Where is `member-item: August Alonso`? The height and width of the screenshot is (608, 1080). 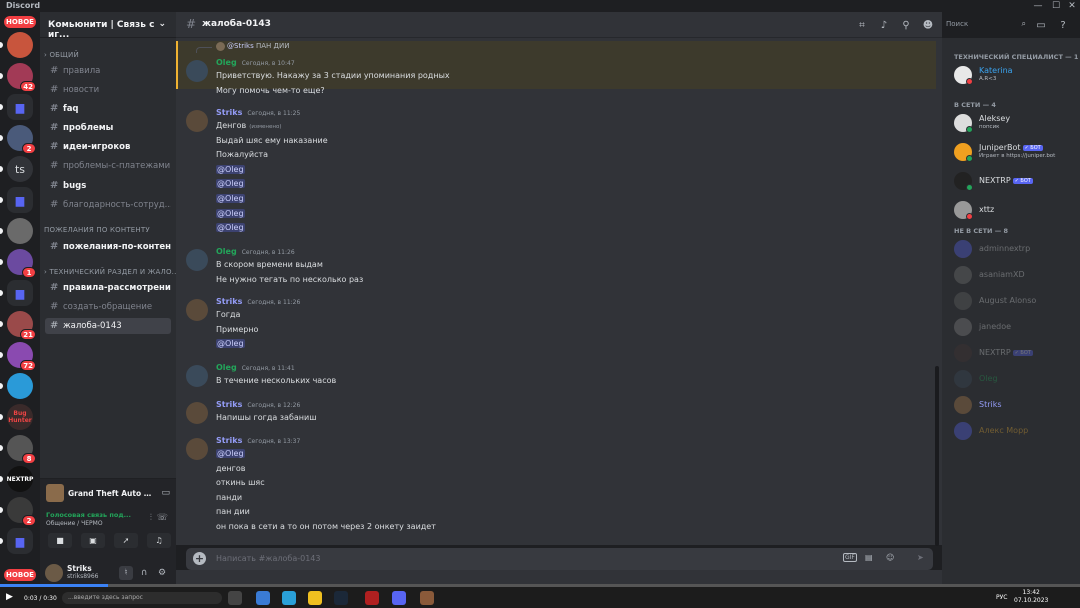
member-item: August Alonso is located at coordinates (1017, 302).